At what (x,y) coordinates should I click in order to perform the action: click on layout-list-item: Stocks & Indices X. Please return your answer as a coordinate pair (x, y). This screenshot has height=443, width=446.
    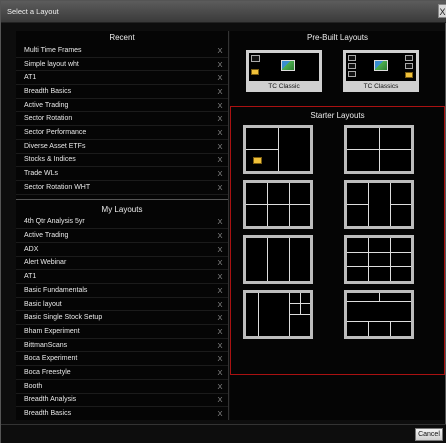
    Looking at the image, I should click on (122, 161).